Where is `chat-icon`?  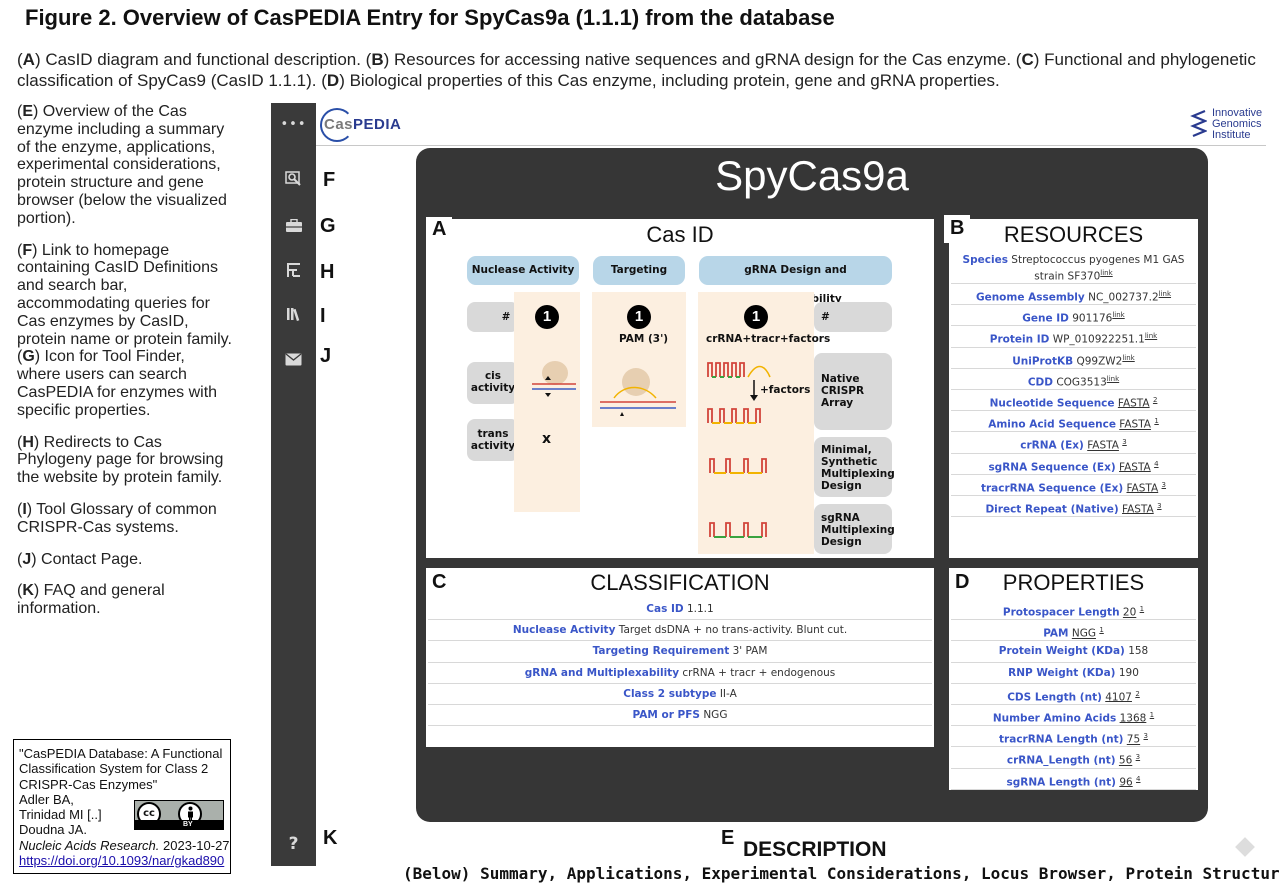 chat-icon is located at coordinates (1245, 847).